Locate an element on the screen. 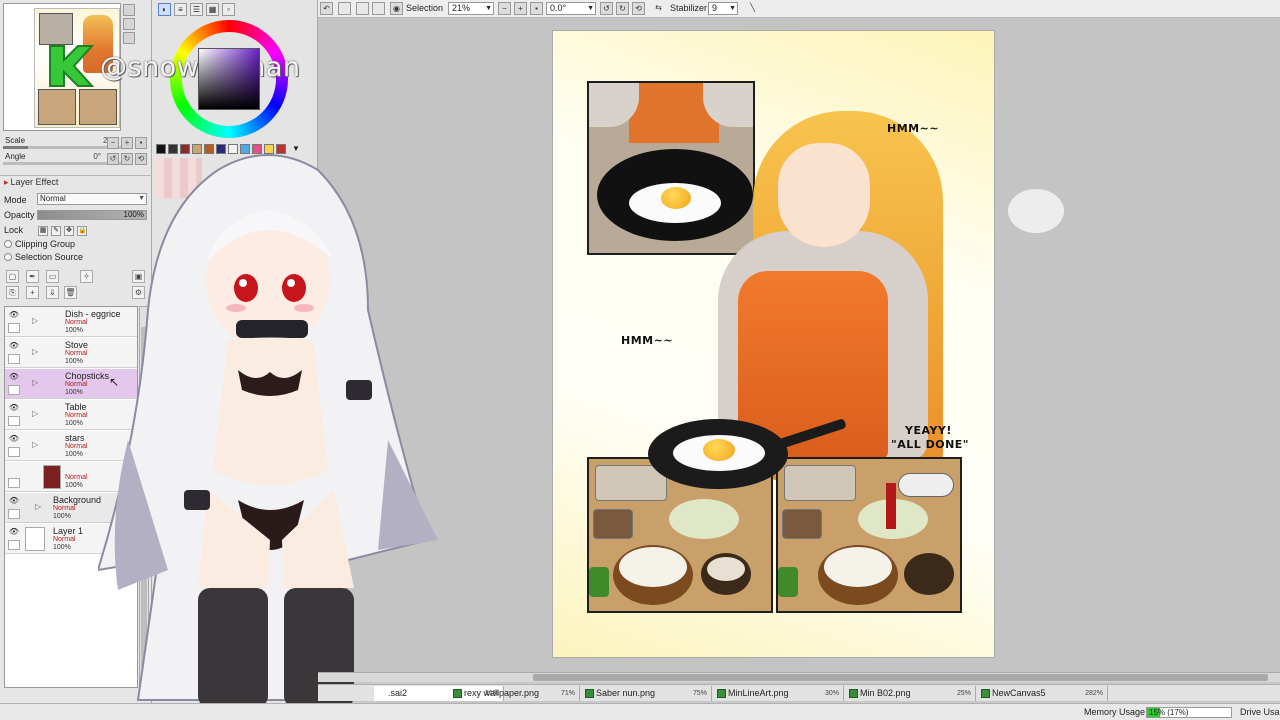 The width and height of the screenshot is (1280, 720). zoom-in-icon: + is located at coordinates (520, 8).